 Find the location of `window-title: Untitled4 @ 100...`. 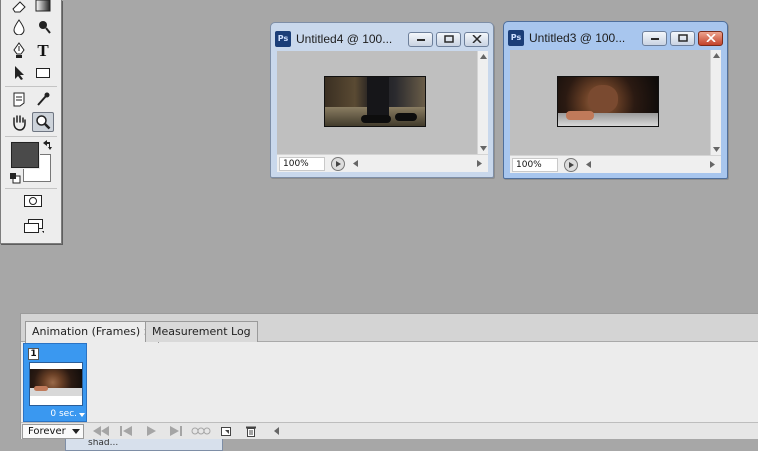

window-title: Untitled4 @ 100... is located at coordinates (344, 39).